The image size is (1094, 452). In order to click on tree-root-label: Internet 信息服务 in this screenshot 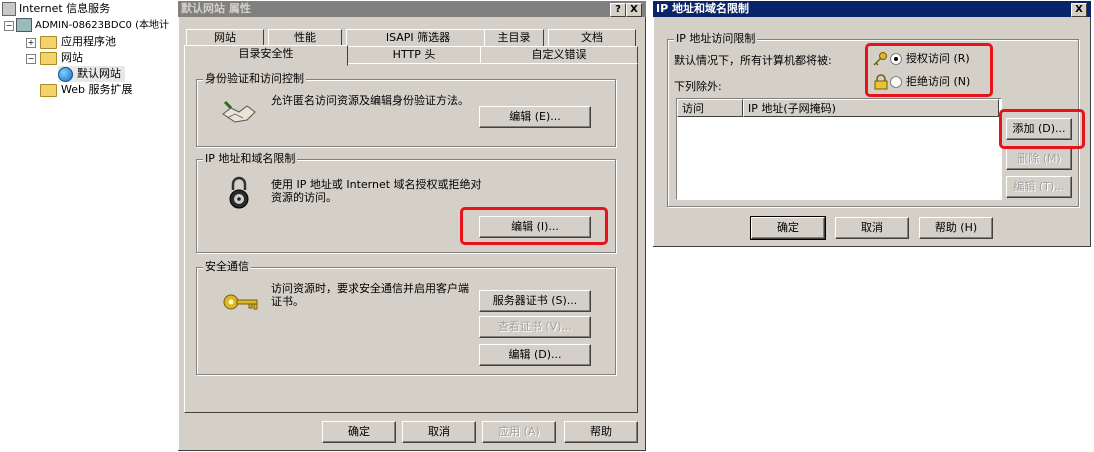, I will do `click(65, 8)`.